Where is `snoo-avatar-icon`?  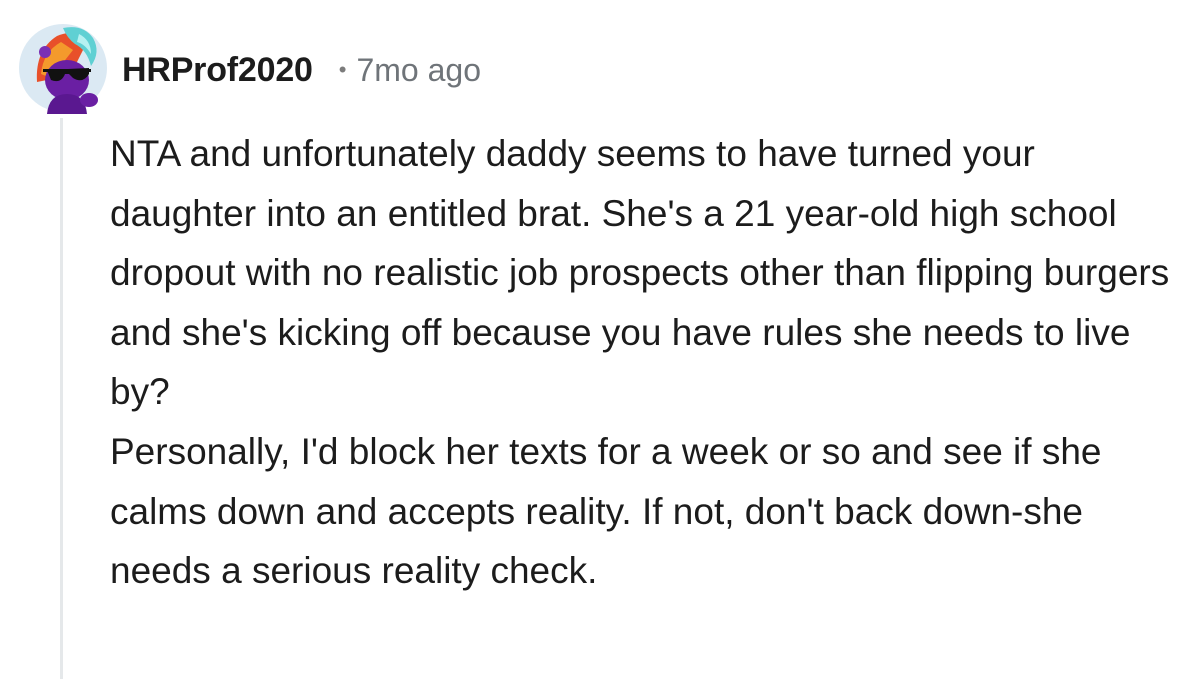 snoo-avatar-icon is located at coordinates (63, 69).